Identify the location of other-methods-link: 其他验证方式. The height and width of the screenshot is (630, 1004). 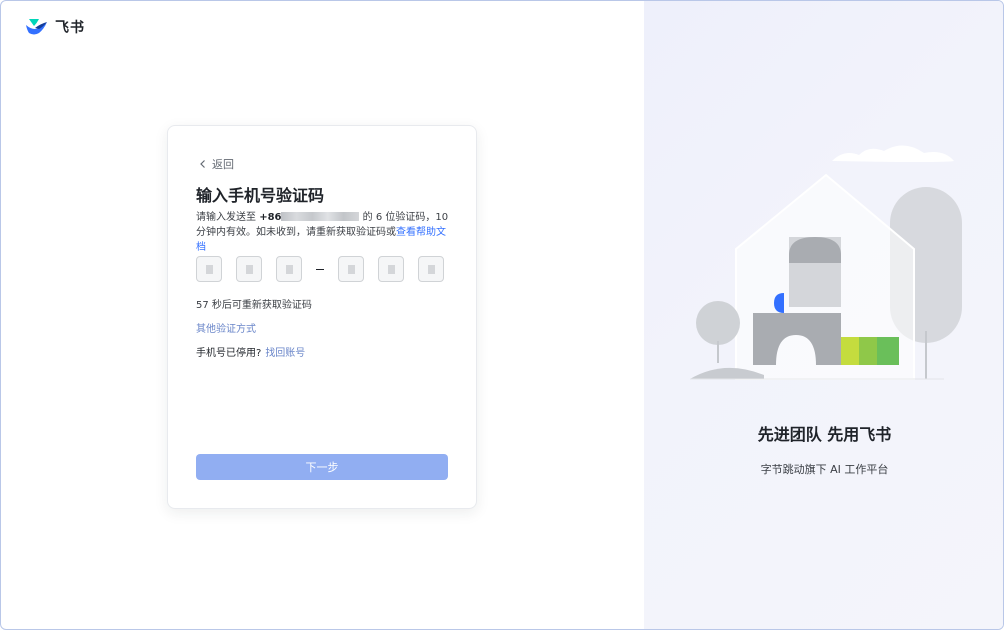
(226, 327).